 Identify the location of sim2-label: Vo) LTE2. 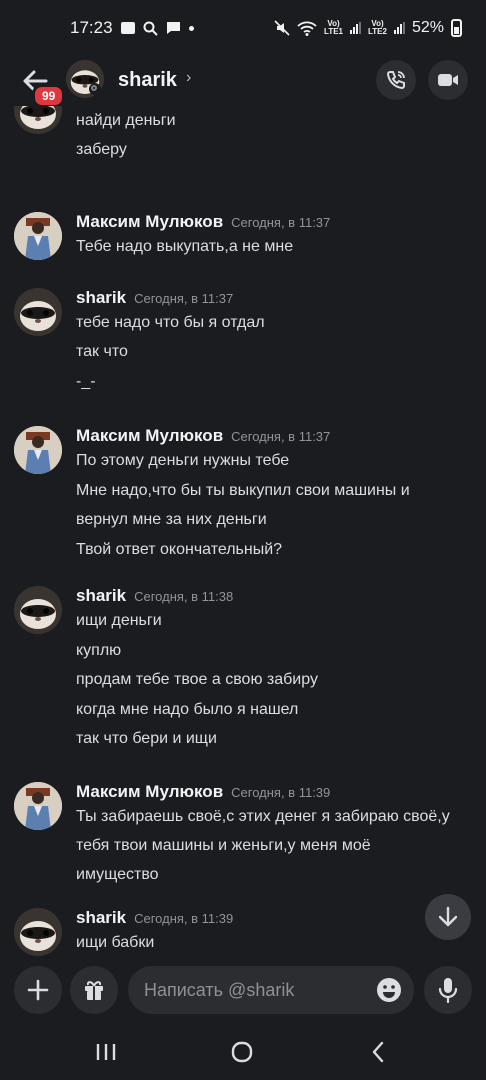
(377, 27).